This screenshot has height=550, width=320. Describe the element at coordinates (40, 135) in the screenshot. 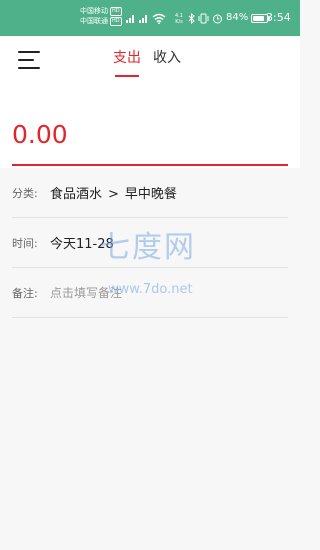

I see `amount-value: 0.00` at that location.